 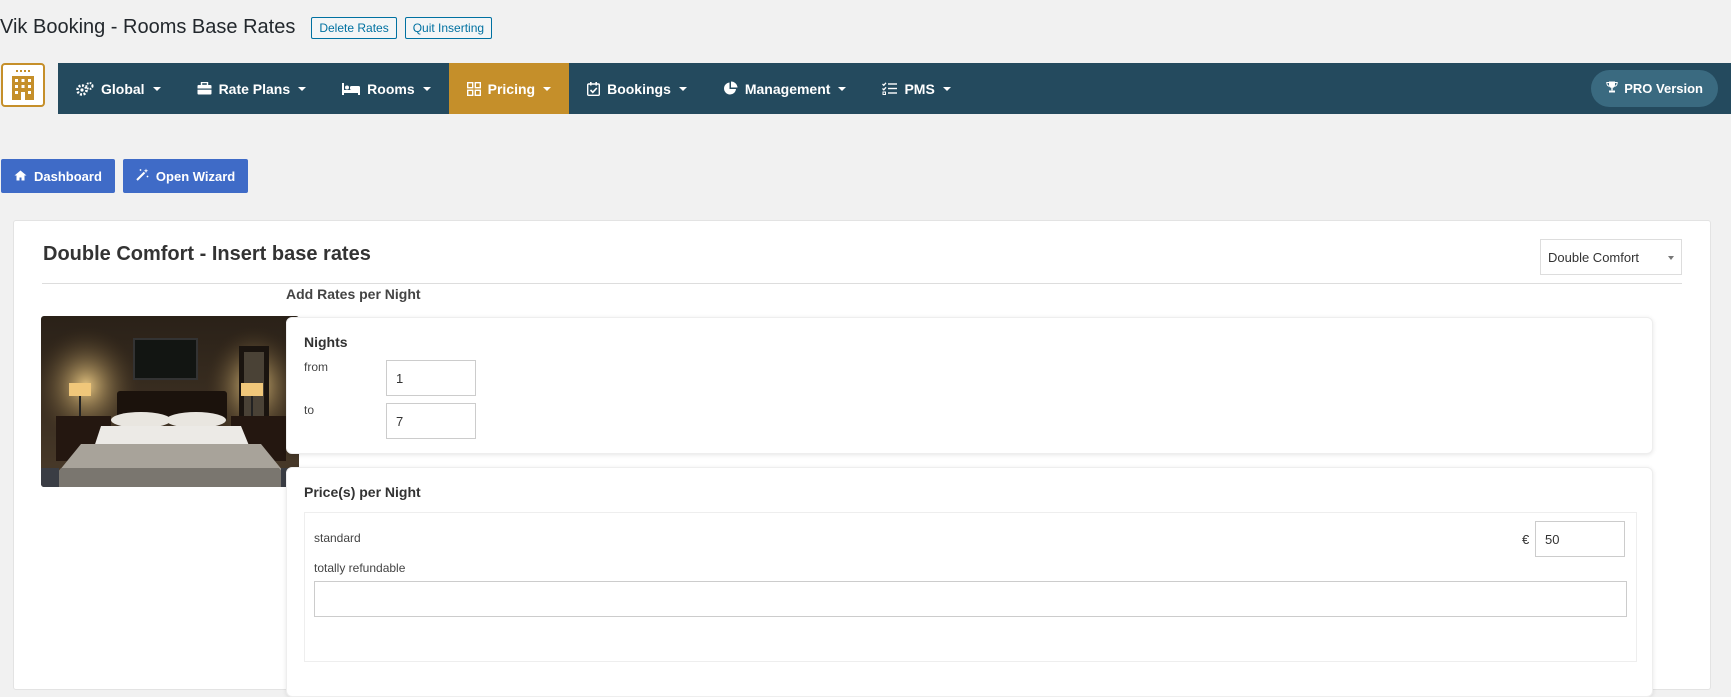 What do you see at coordinates (20, 176) in the screenshot?
I see `home-icon` at bounding box center [20, 176].